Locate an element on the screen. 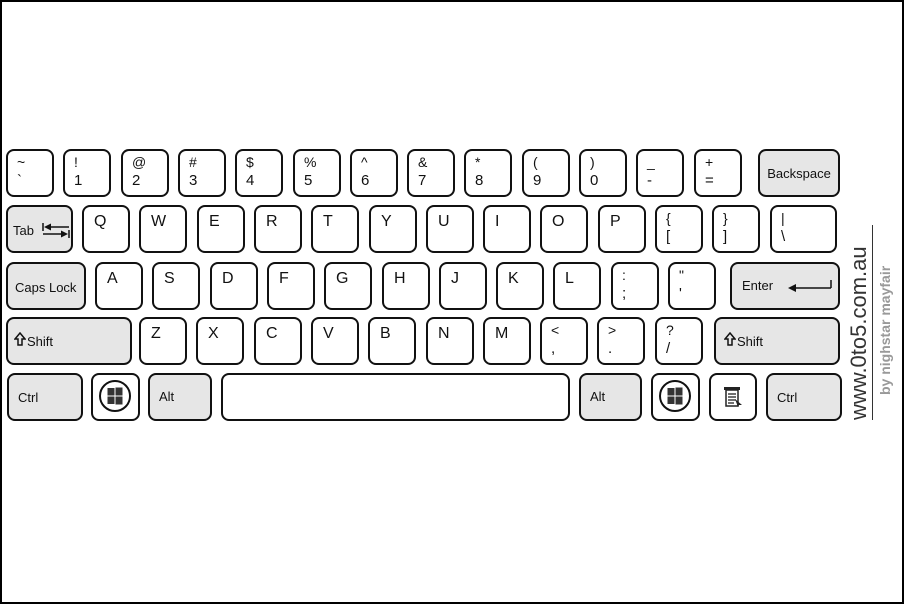 The height and width of the screenshot is (604, 904). key-backspace: Backspace is located at coordinates (799, 173).